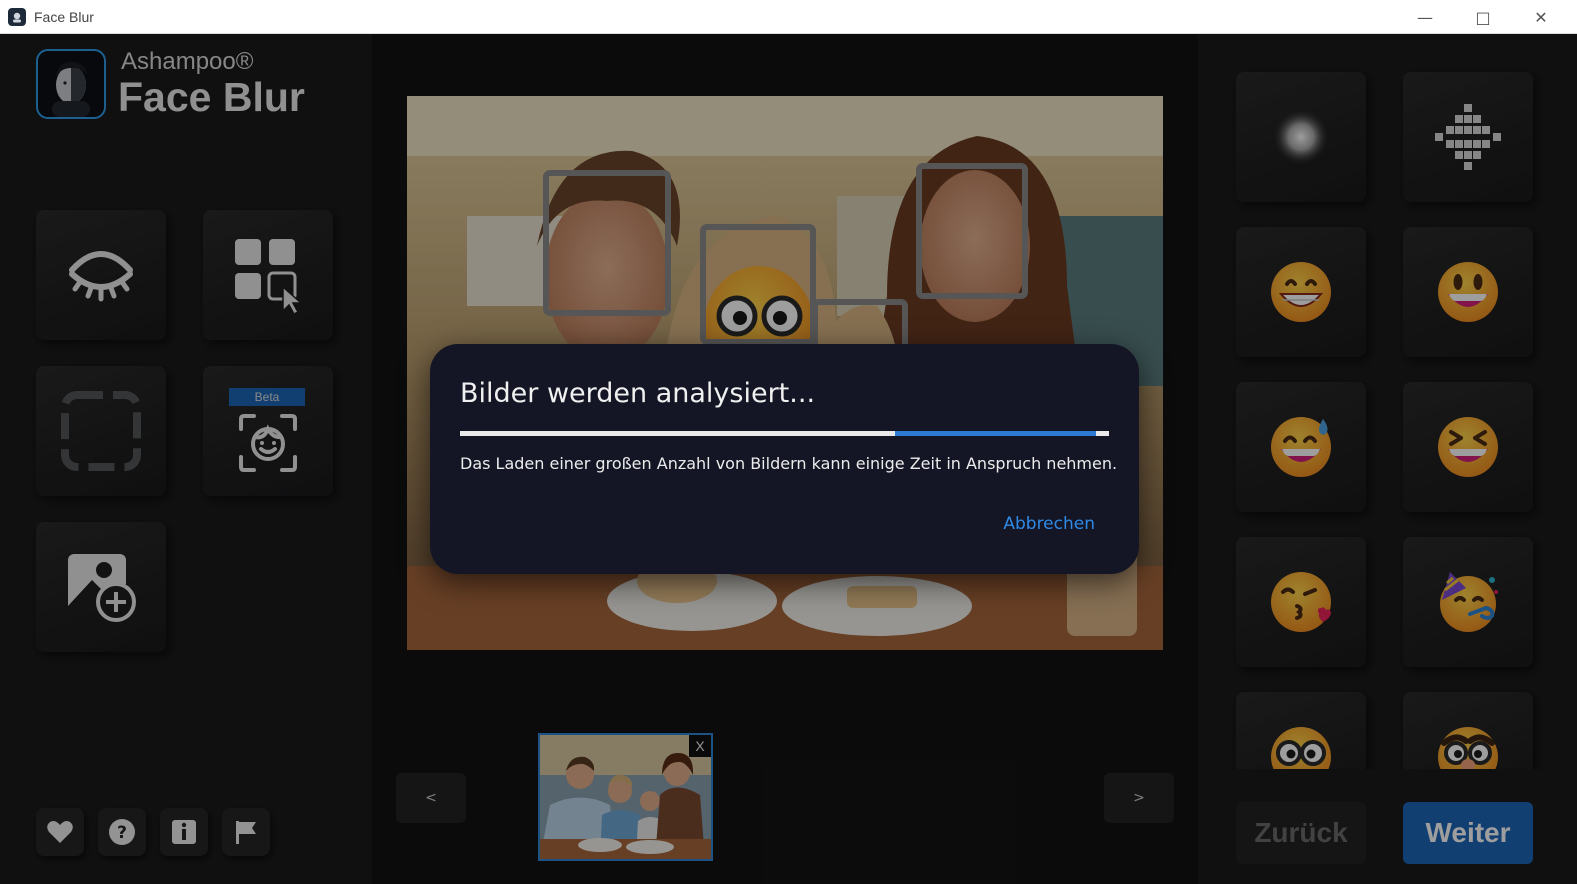 This screenshot has height=884, width=1577. Describe the element at coordinates (1425, 17) in the screenshot. I see `minimize-button: —` at that location.